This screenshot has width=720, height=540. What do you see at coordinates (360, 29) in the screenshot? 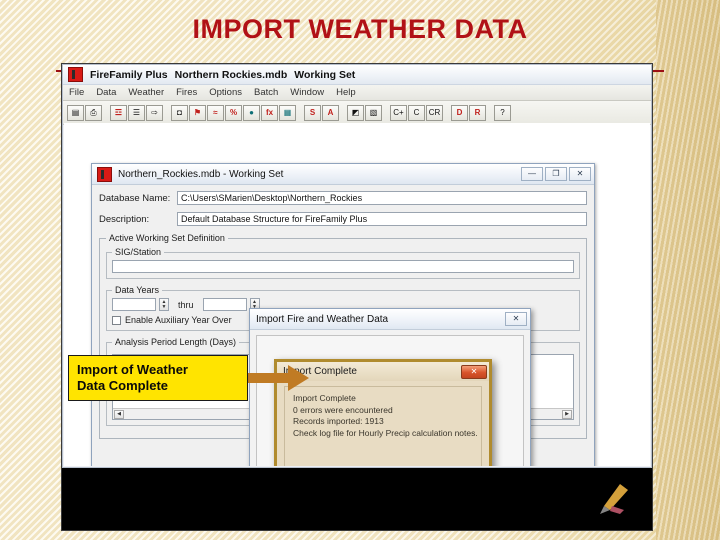
I see `page-title: IMPORT WEATHER DATA` at bounding box center [360, 29].